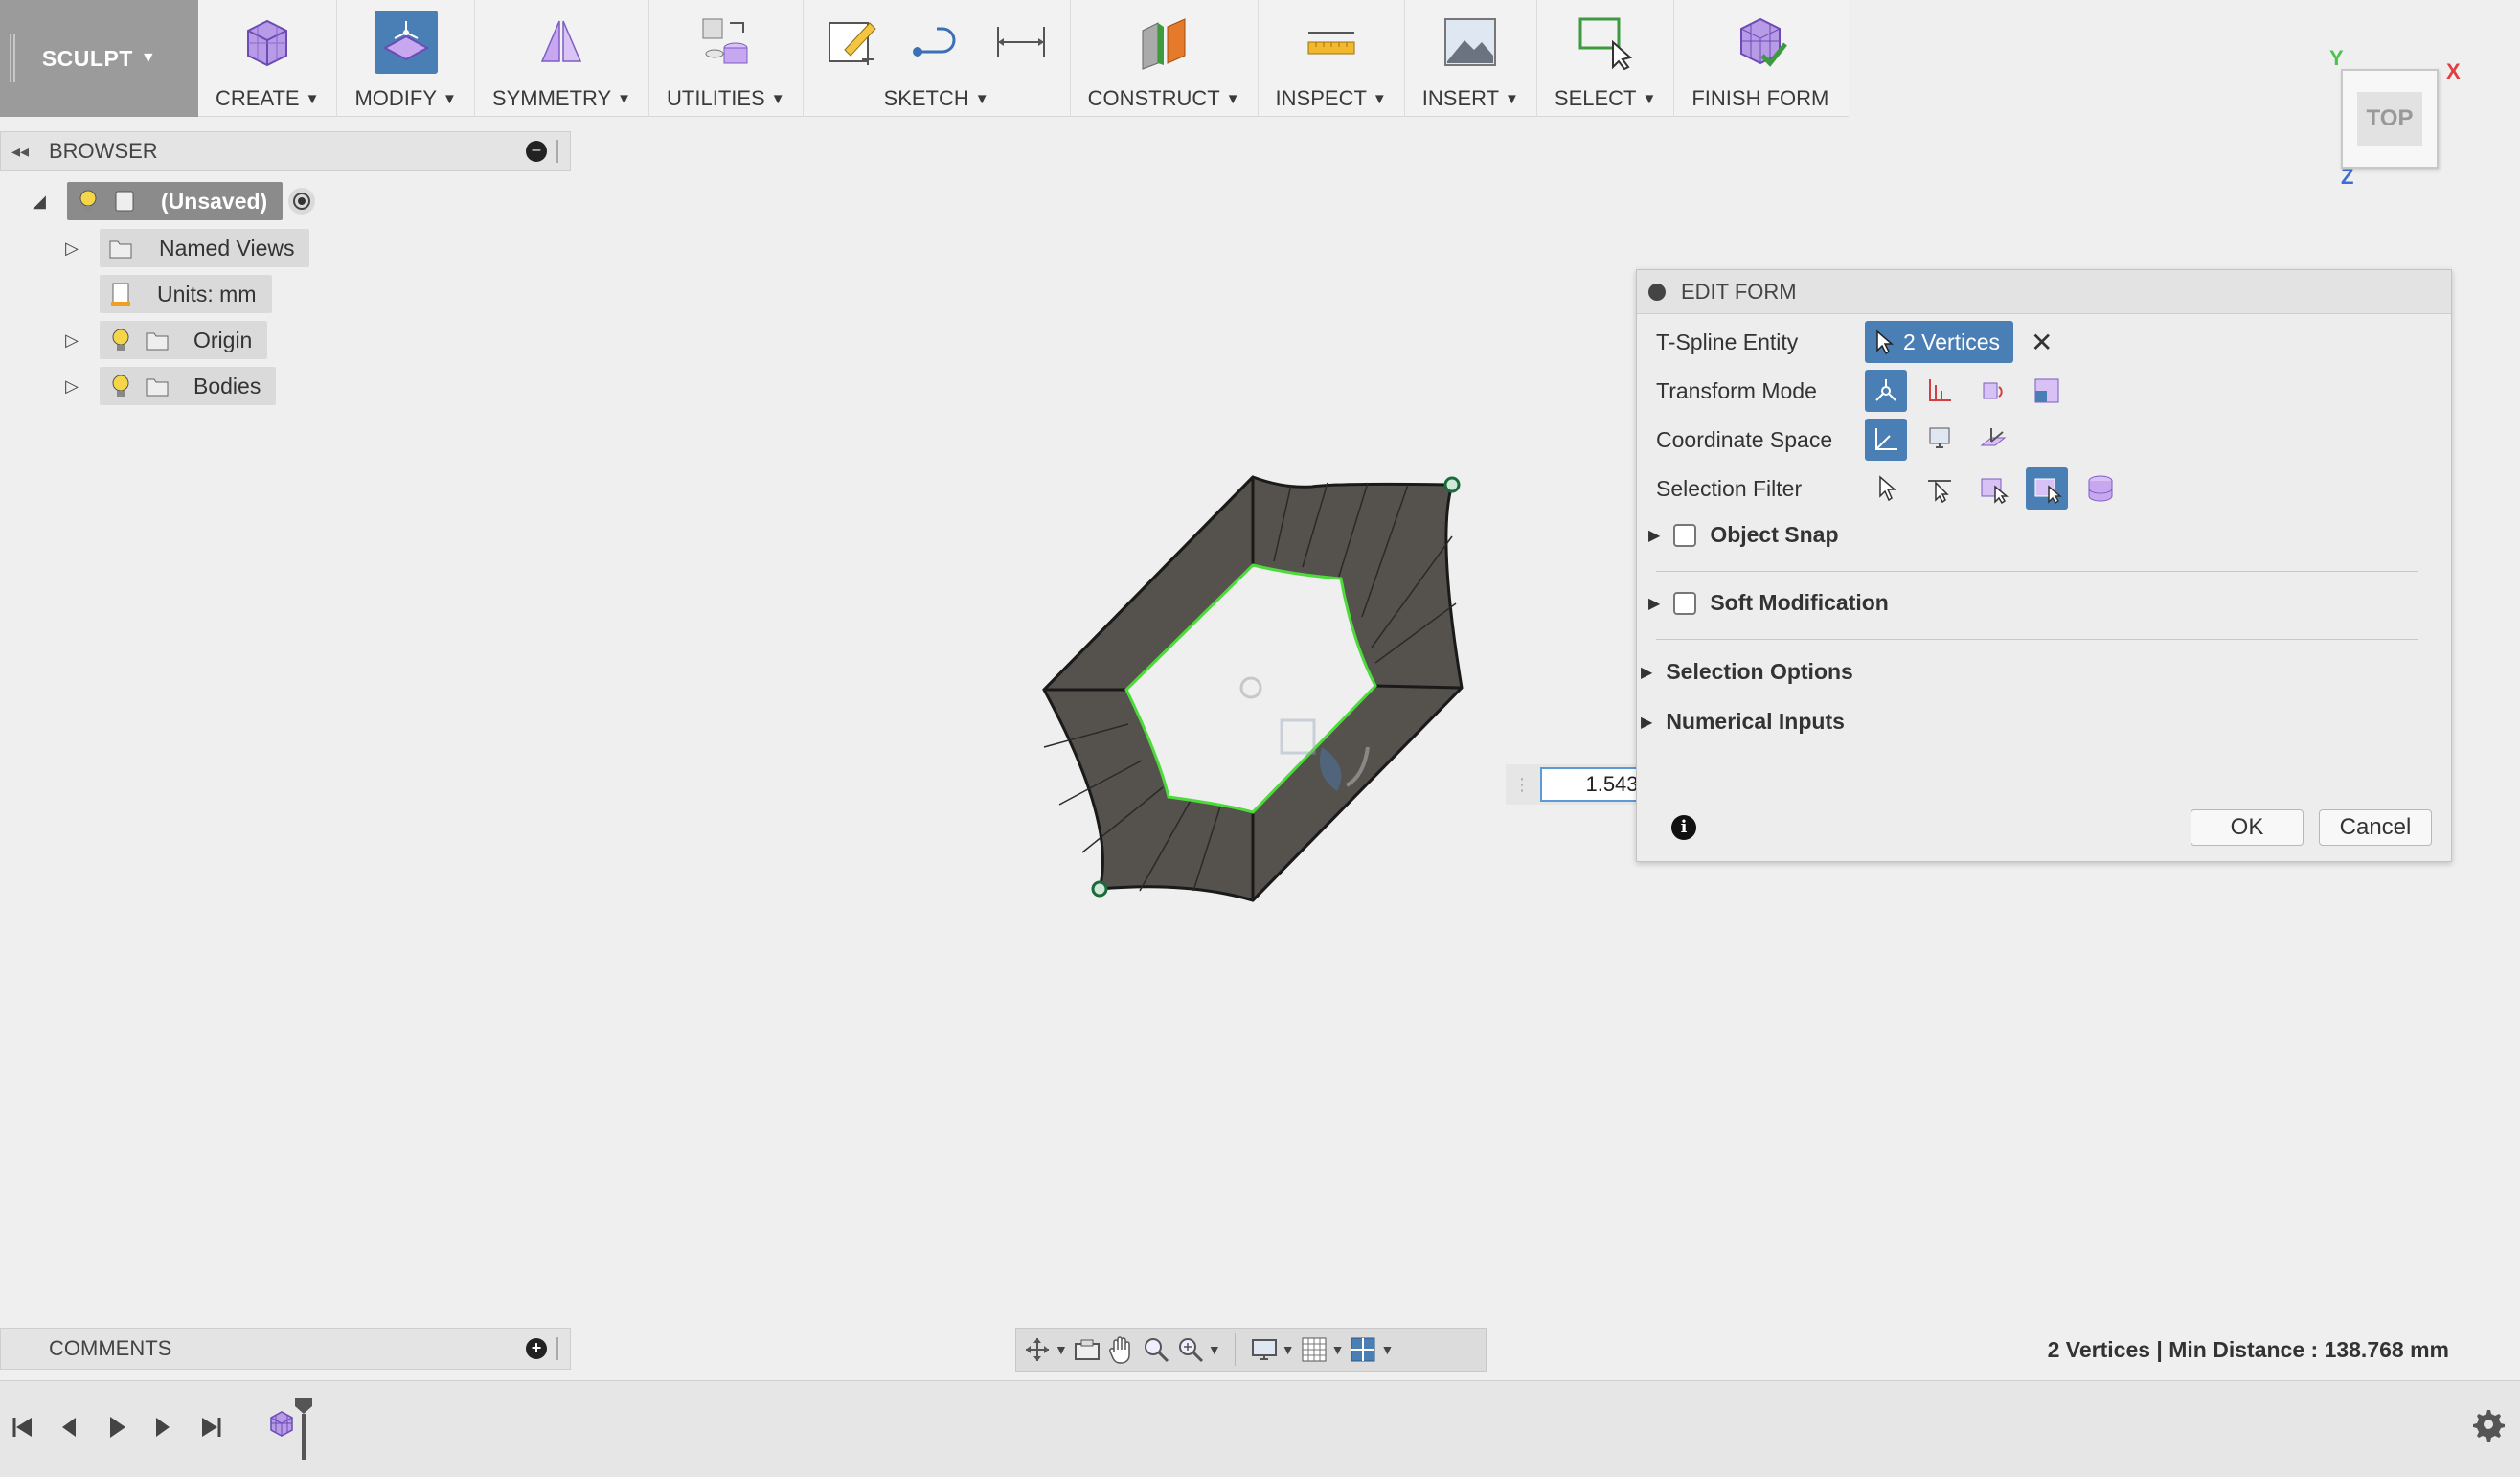  Describe the element at coordinates (563, 58) in the screenshot. I see `toolbar-symmetry: SYMMETRY ▼` at that location.